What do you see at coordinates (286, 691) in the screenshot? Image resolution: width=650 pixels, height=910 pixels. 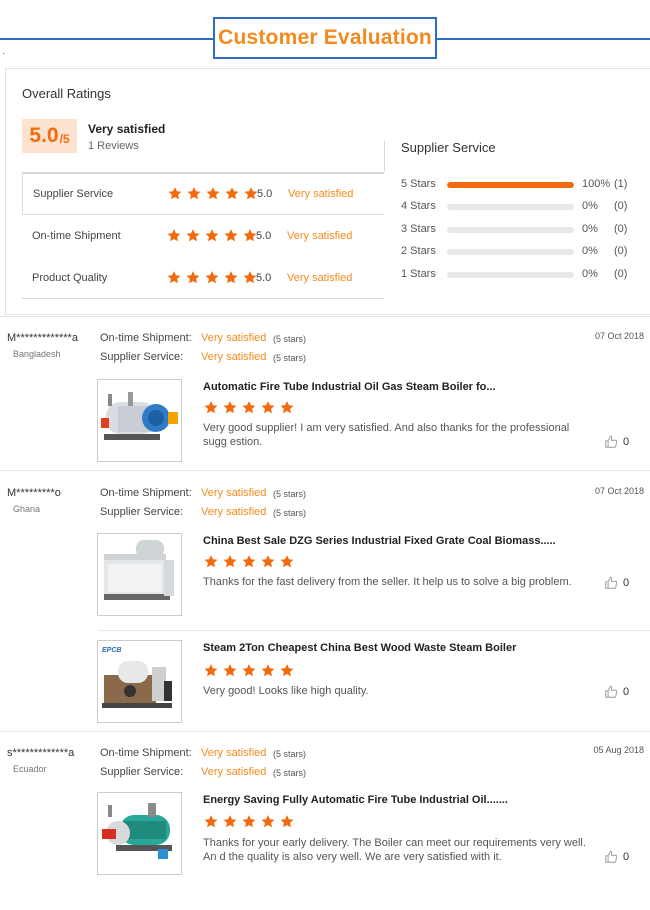 I see `review-comment: Very good! Looks like high quality.` at bounding box center [286, 691].